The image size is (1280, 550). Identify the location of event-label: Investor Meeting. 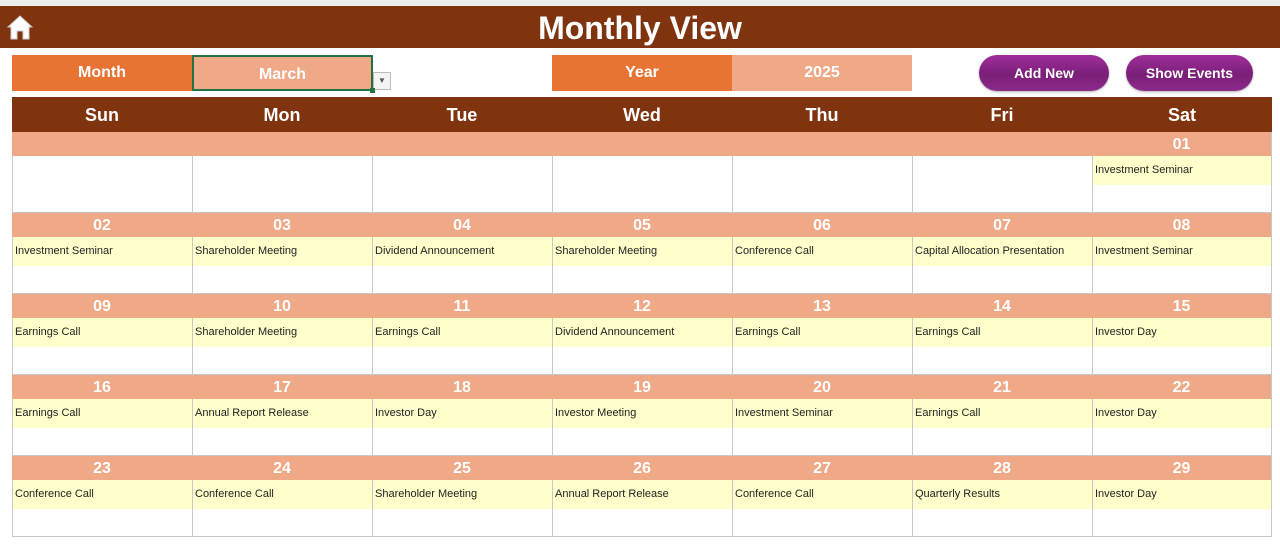
(642, 413).